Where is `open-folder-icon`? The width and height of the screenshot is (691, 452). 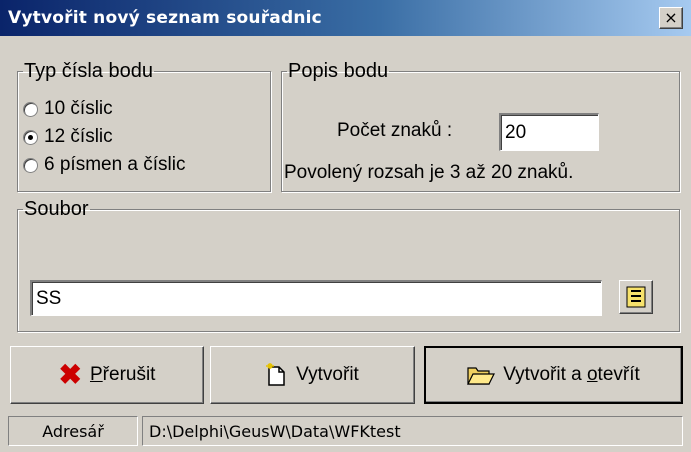
open-folder-icon is located at coordinates (481, 376).